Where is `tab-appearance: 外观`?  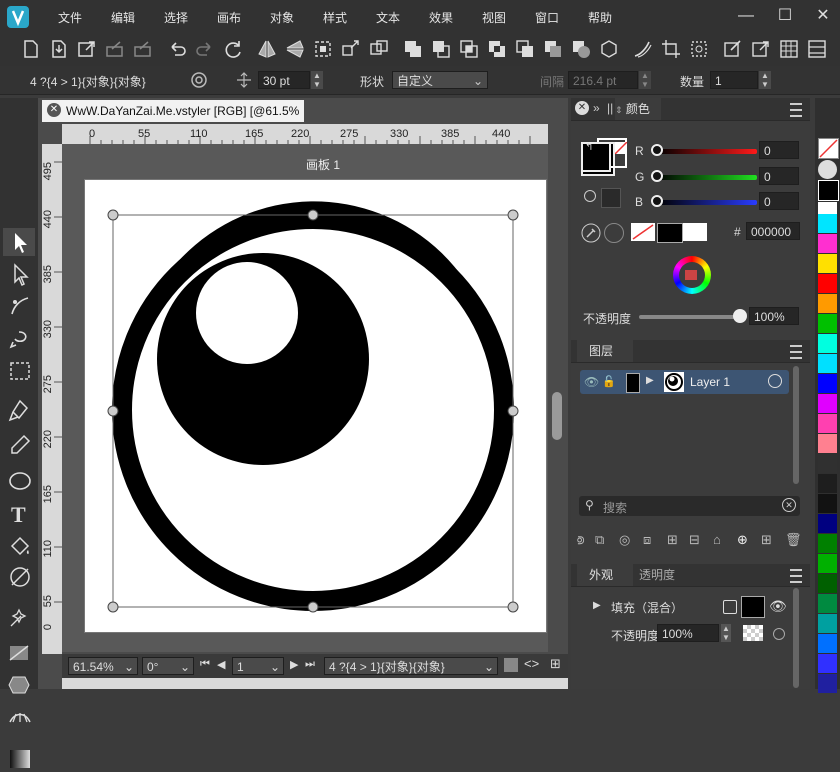
tab-appearance: 外观 is located at coordinates (605, 575).